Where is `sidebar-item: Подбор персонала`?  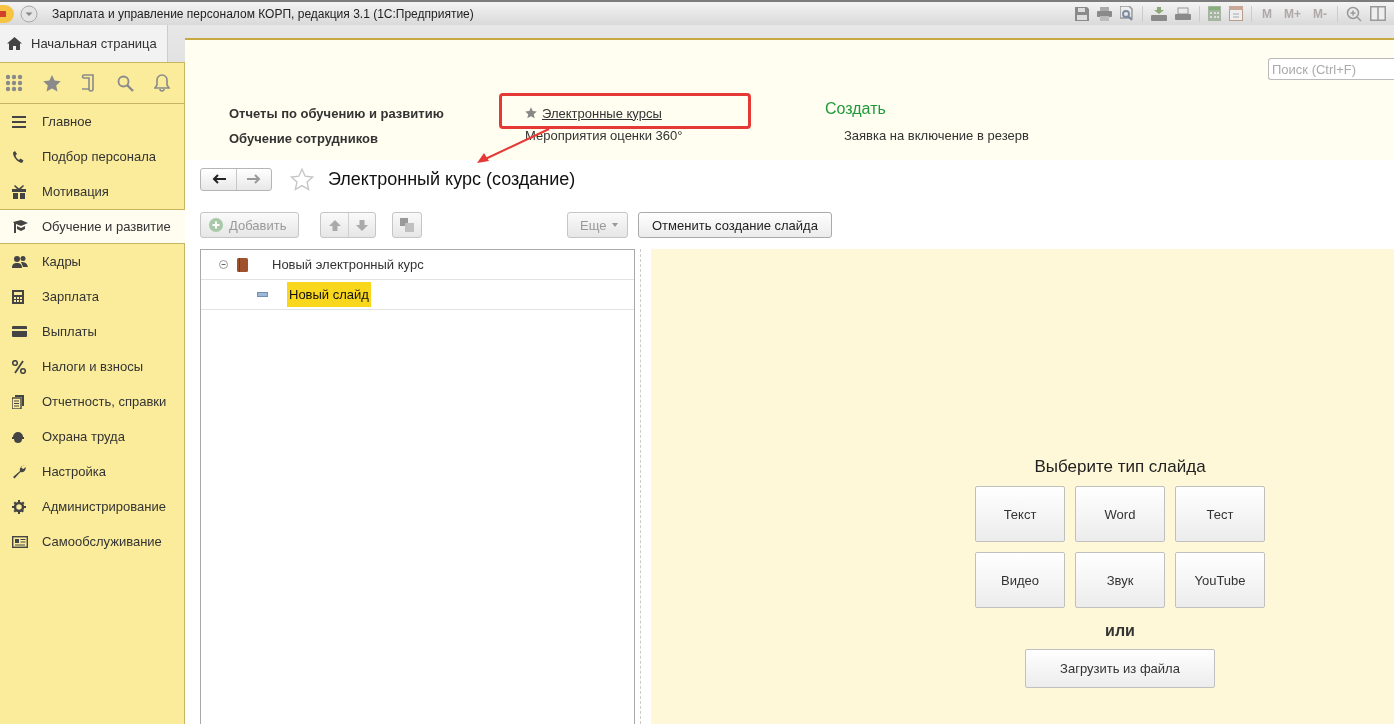
sidebar-item: Подбор персонала is located at coordinates (92, 156).